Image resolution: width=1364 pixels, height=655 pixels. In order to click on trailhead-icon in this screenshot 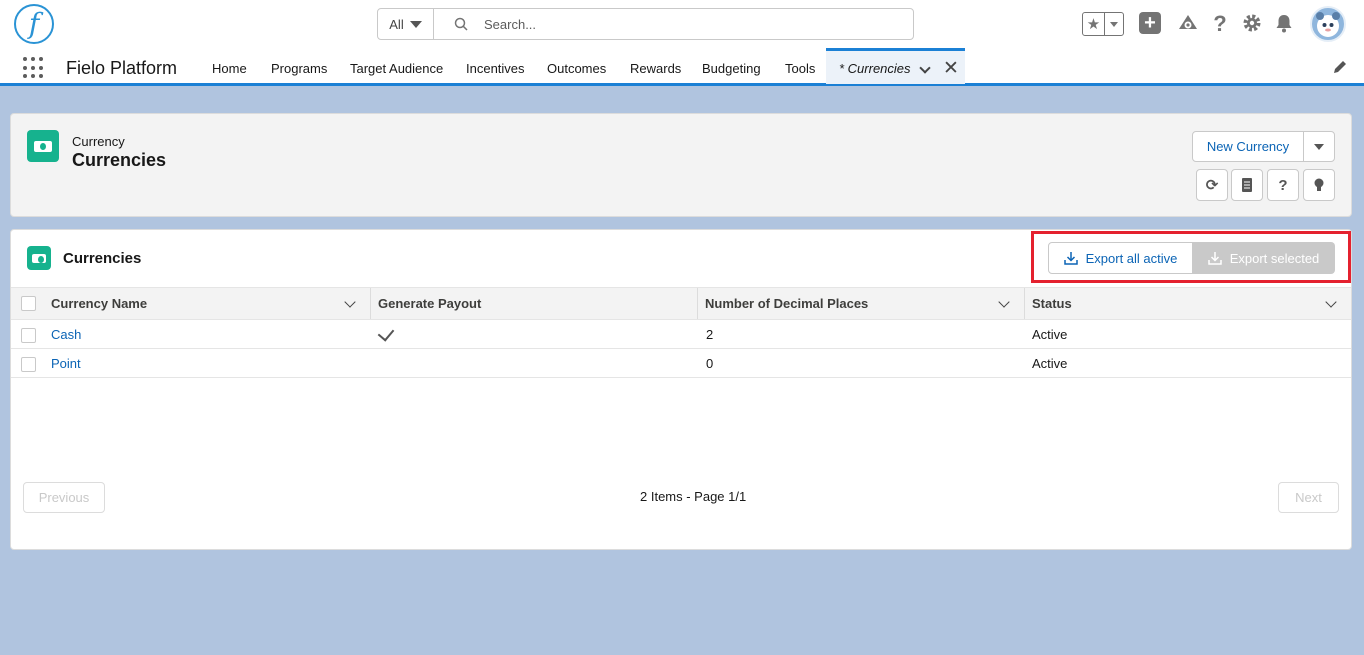, I will do `click(1188, 23)`.